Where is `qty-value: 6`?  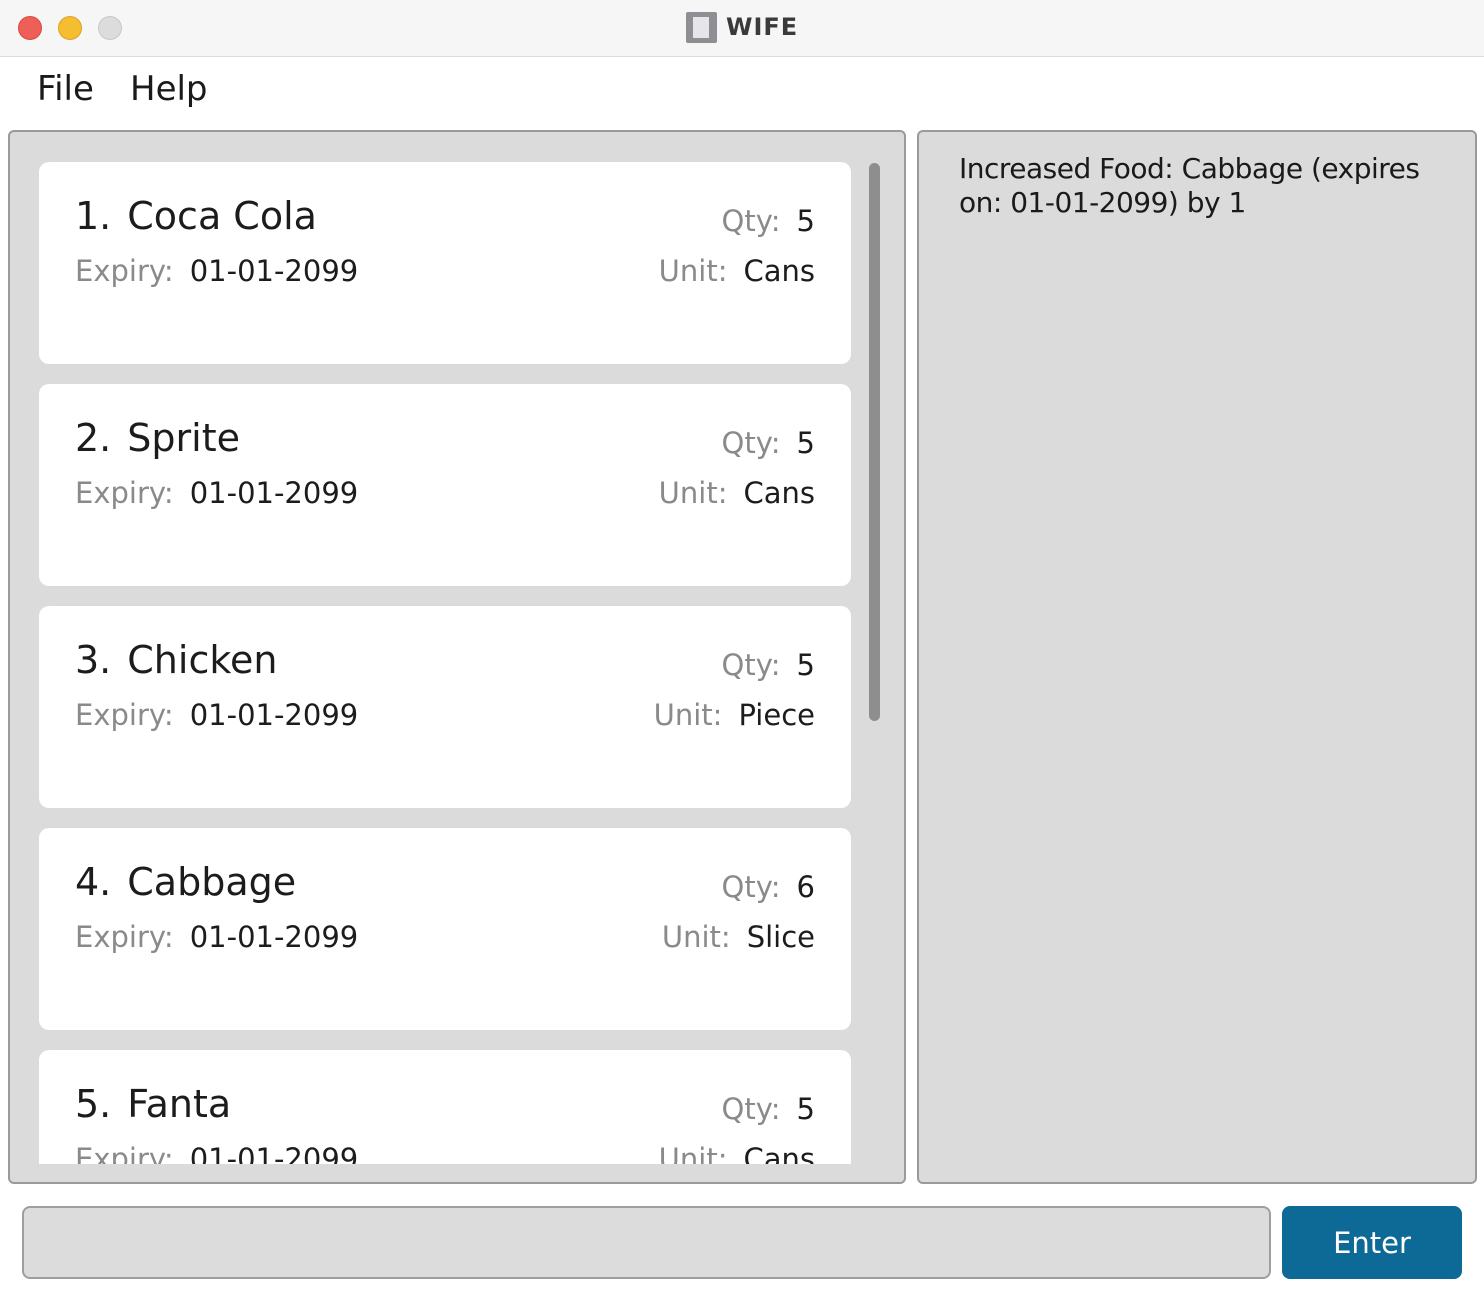 qty-value: 6 is located at coordinates (805, 887).